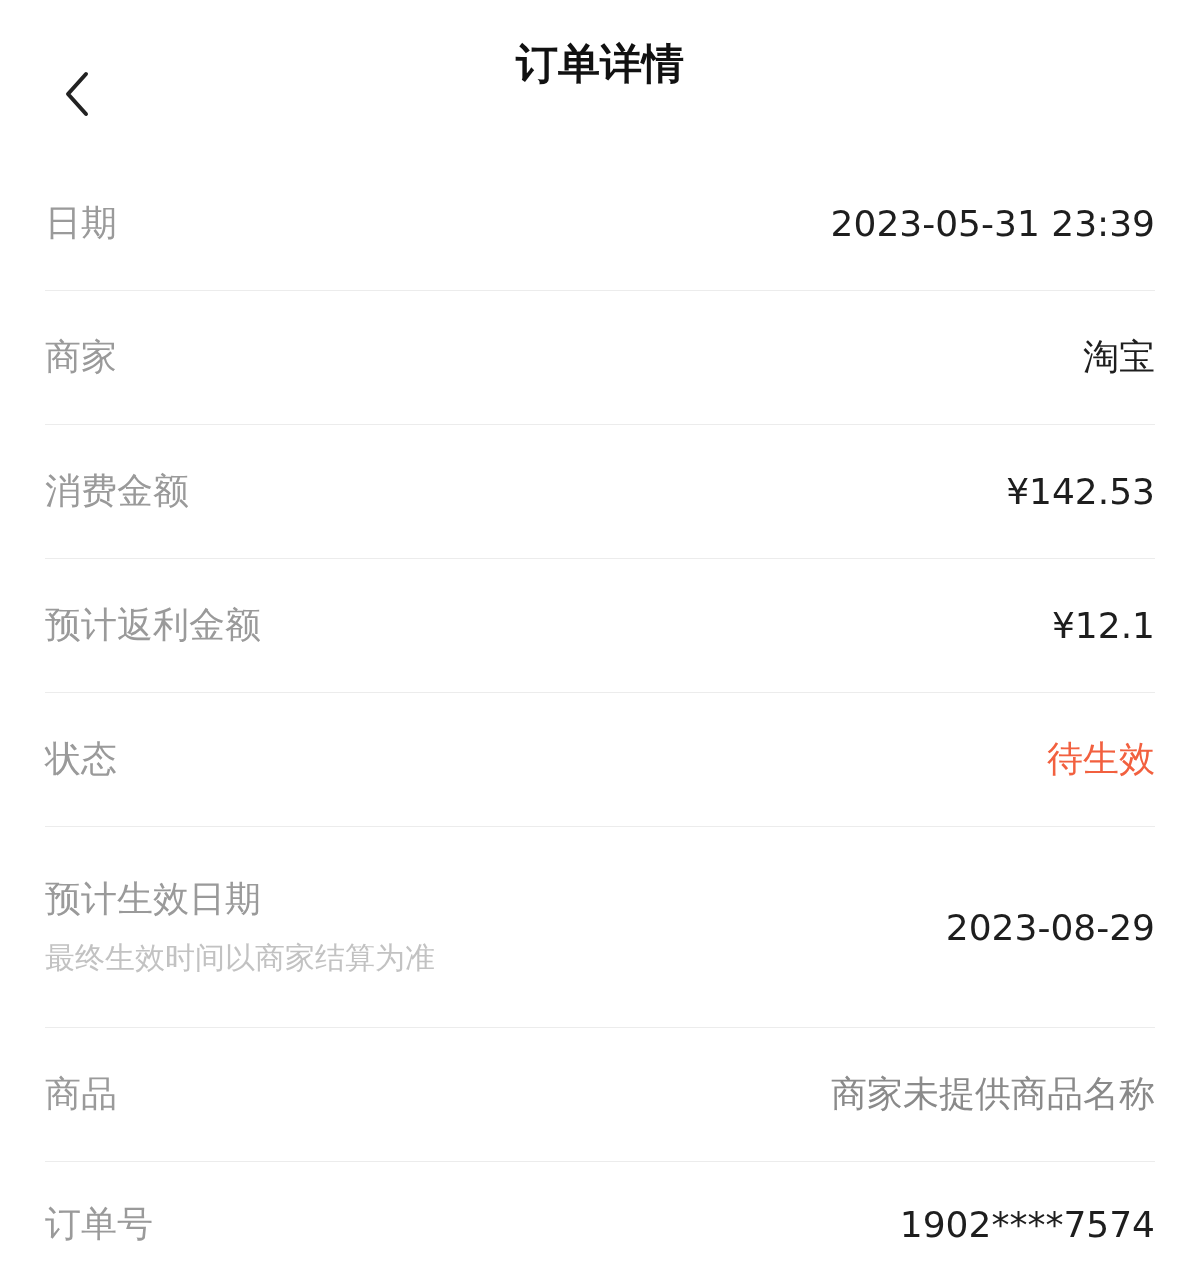  I want to click on field-value: 2023-05-31 23:39, so click(992, 223).